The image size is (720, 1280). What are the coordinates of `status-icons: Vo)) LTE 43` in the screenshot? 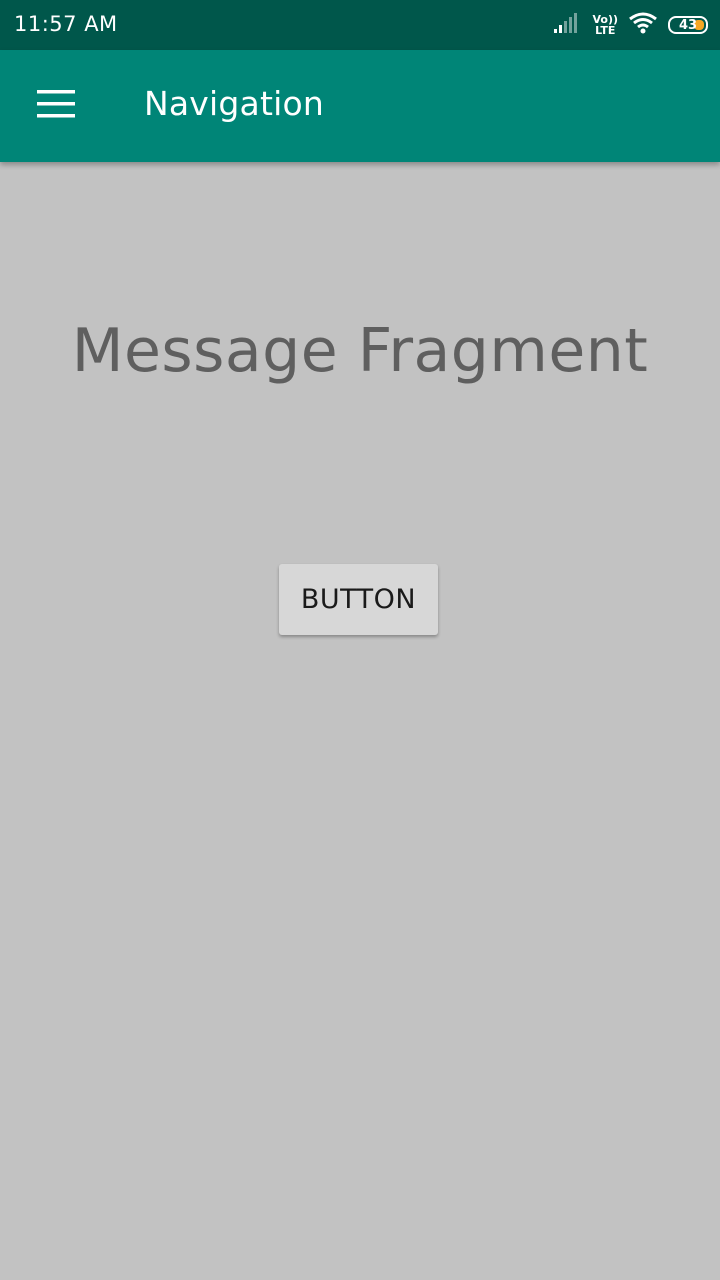 It's located at (631, 25).